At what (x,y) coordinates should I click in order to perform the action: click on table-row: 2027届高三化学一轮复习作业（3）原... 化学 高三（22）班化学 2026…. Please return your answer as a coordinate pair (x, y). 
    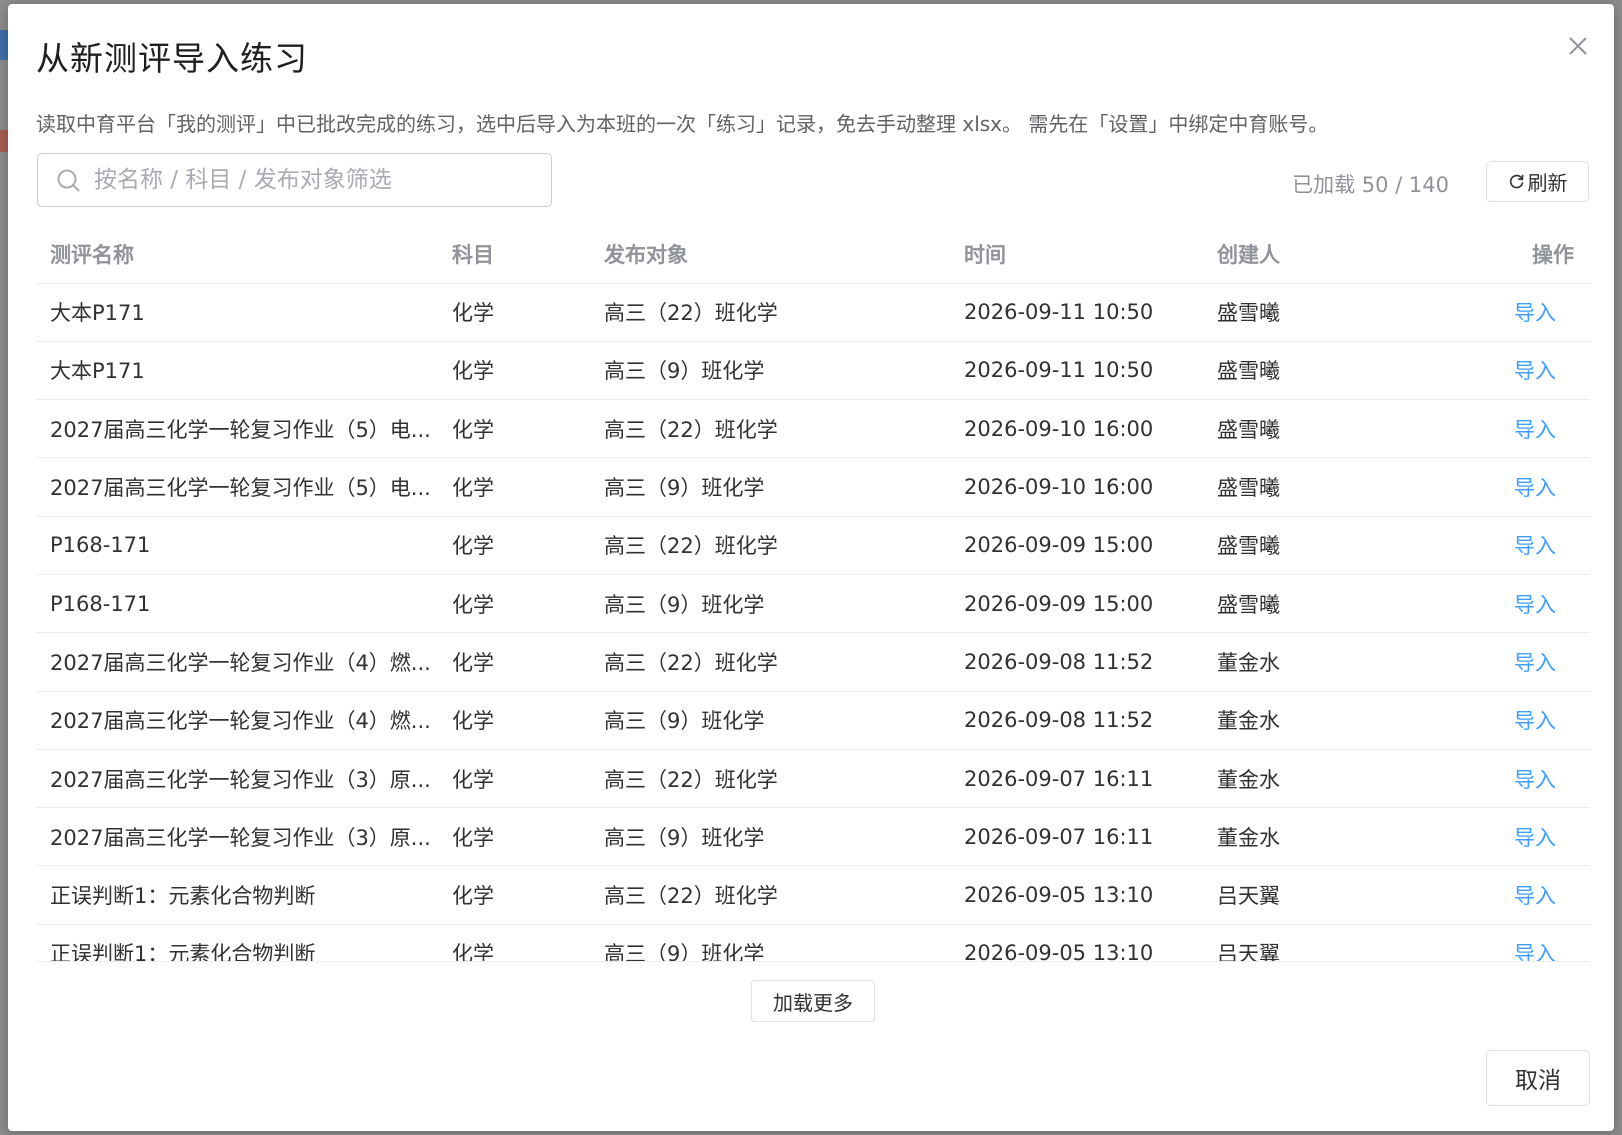
    Looking at the image, I should click on (813, 779).